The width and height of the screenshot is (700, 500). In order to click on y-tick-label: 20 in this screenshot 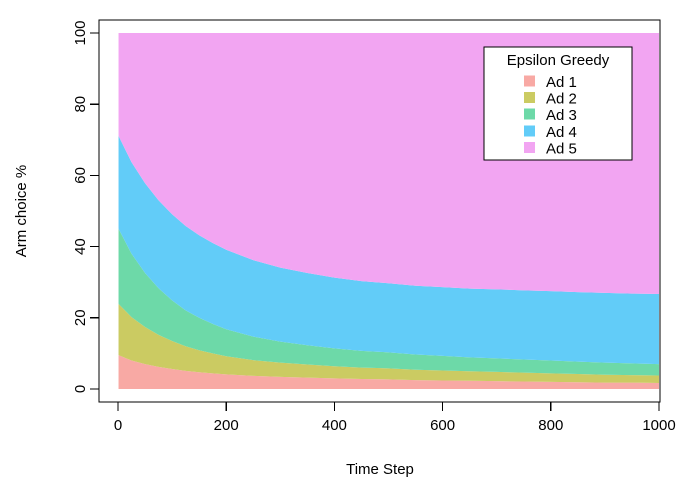, I will do `click(80, 317)`.